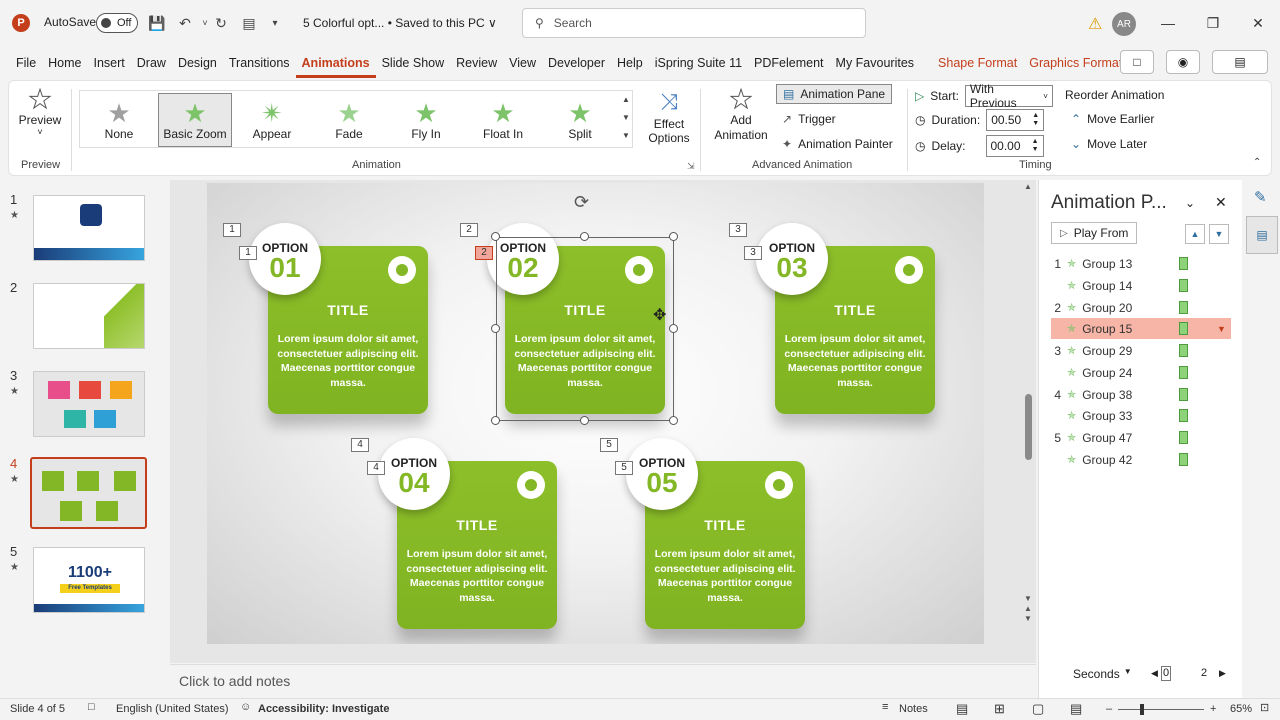 This screenshot has height=720, width=1280. What do you see at coordinates (1190, 203) in the screenshot?
I see `pane-options-icon: ⌄` at bounding box center [1190, 203].